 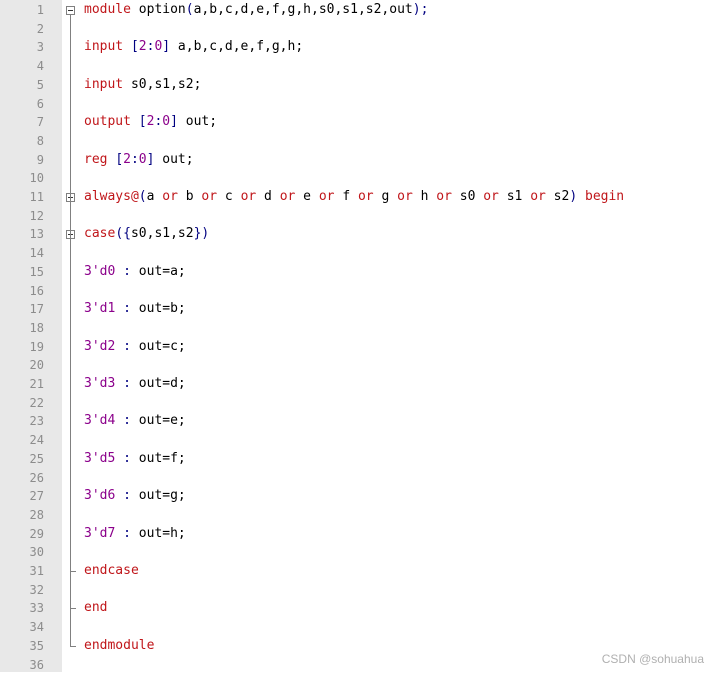 I want to click on code-line: endmodule, so click(x=119, y=646).